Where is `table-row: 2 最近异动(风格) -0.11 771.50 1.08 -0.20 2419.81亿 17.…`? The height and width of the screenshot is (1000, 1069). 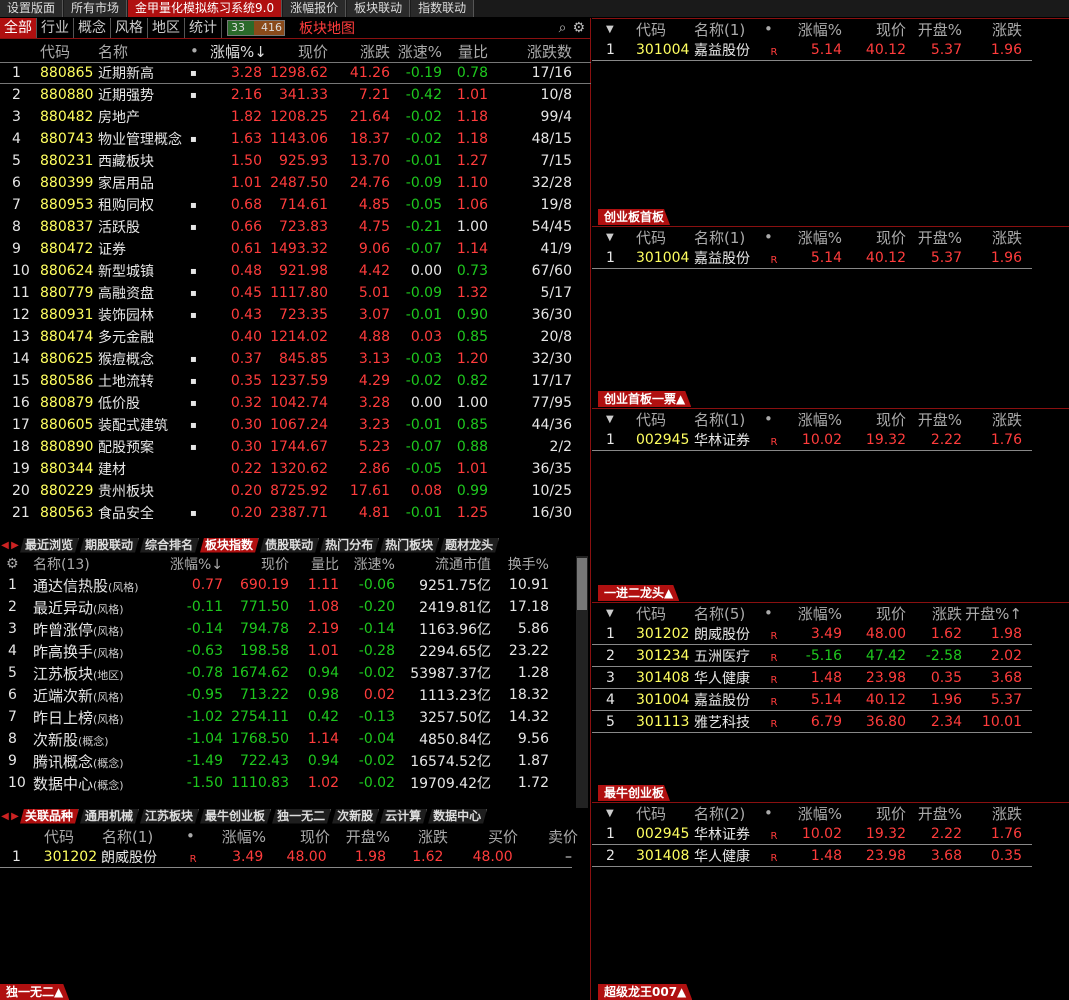
table-row: 2 最近异动(风格) -0.11 771.50 1.08 -0.20 2419.81亿 17.… is located at coordinates (295, 607).